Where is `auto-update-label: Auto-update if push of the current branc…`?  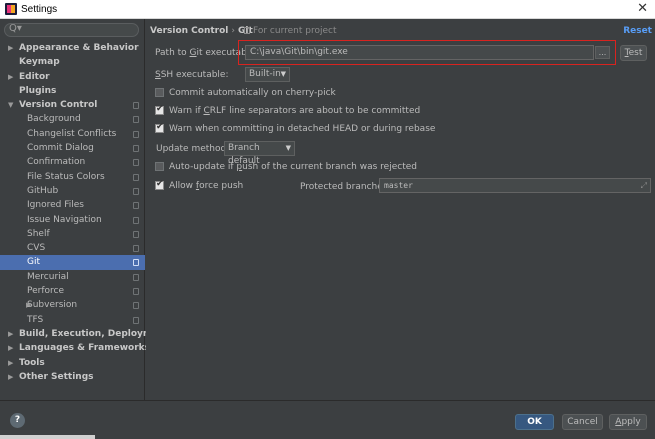
auto-update-label: Auto-update if push of the current branc… is located at coordinates (293, 167).